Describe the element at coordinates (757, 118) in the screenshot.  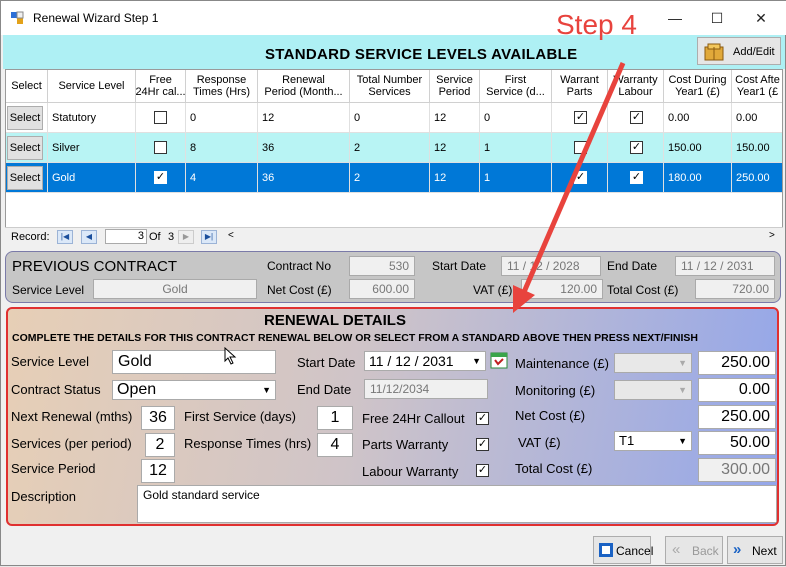
I see `cell-cost2: 0.00` at that location.